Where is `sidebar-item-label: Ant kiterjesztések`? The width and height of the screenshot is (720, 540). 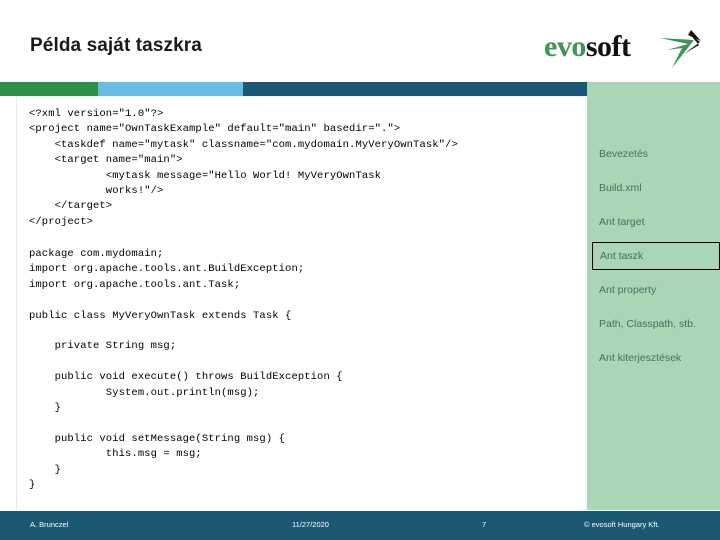
sidebar-item-label: Ant kiterjesztések is located at coordinates (640, 358).